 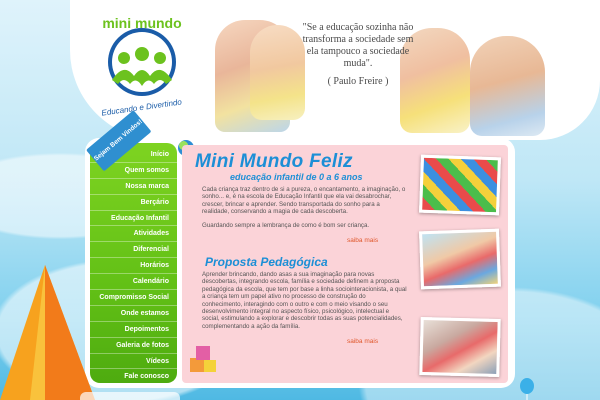 I want to click on nav-item-galeria-de-fotos: Galeria de fotos, so click(x=133, y=346).